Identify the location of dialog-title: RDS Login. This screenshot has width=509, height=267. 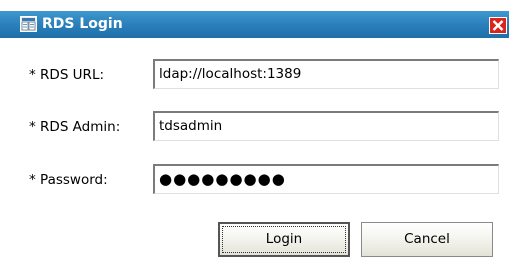
(82, 24).